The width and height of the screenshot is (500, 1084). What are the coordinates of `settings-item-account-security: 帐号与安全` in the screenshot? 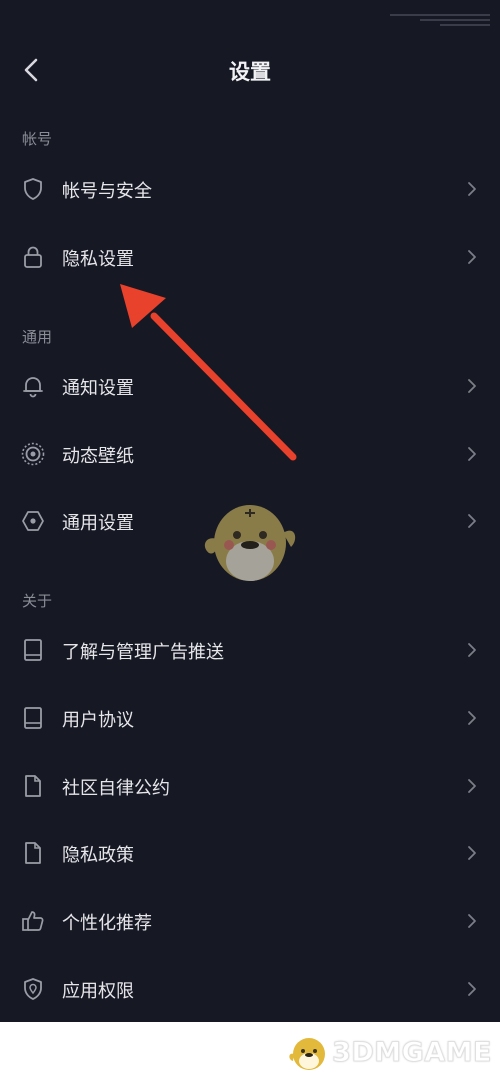 It's located at (250, 189).